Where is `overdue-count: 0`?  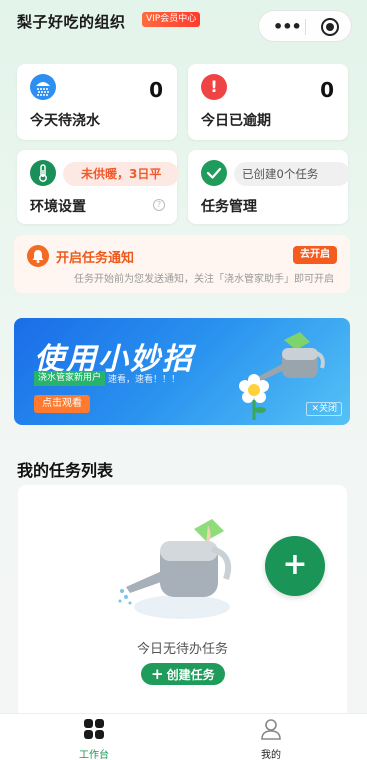 overdue-count: 0 is located at coordinates (327, 90).